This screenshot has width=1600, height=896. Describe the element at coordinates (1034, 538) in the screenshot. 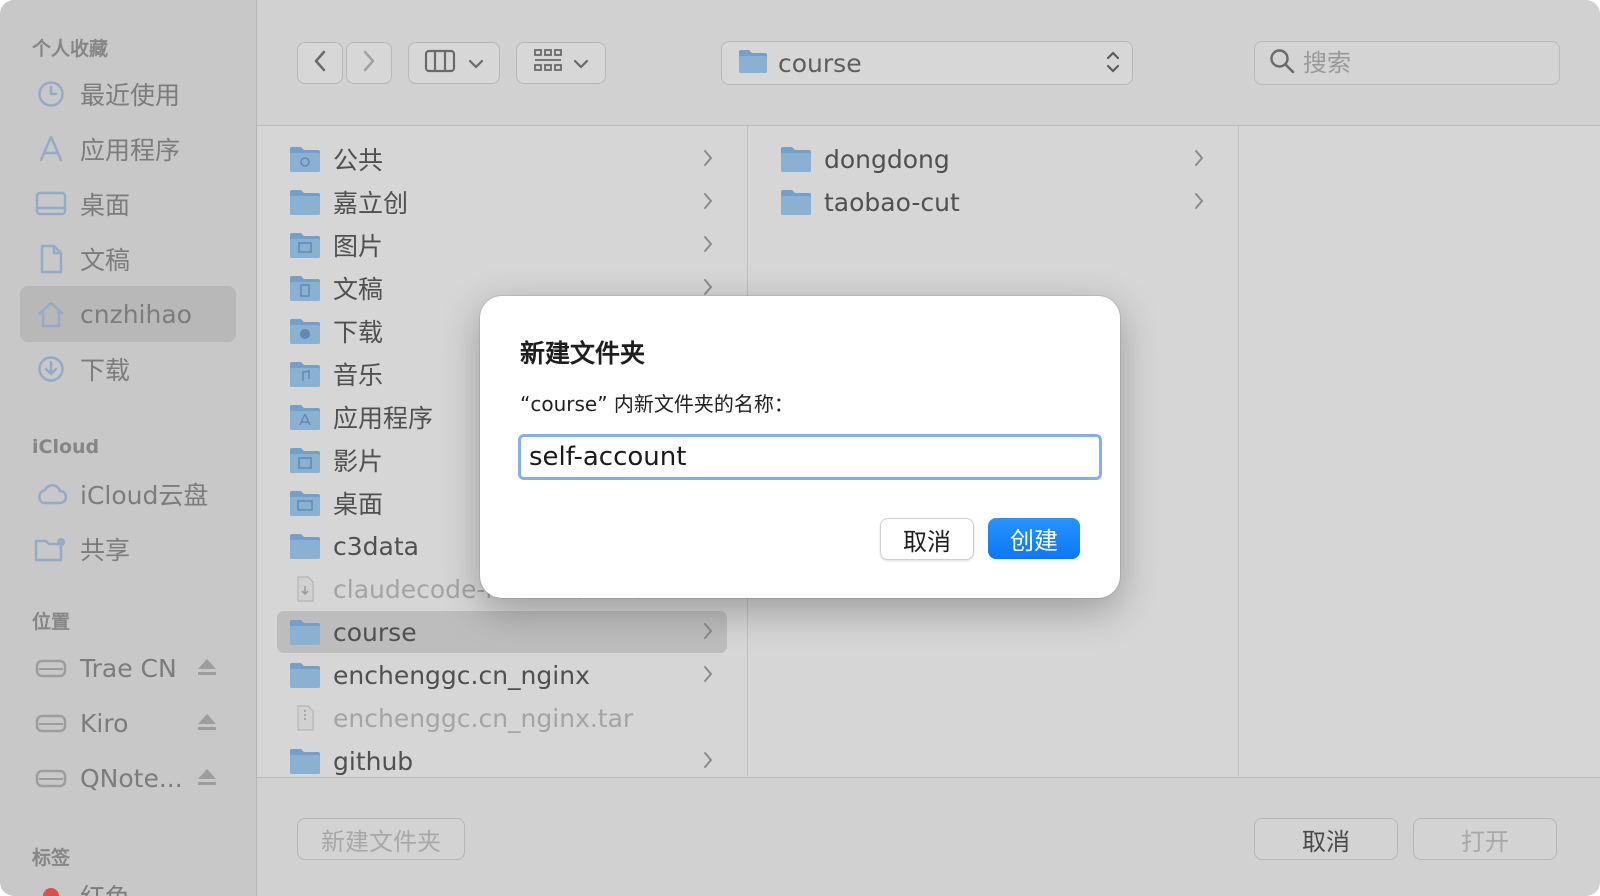

I see `dialog-create-button: 创建` at that location.